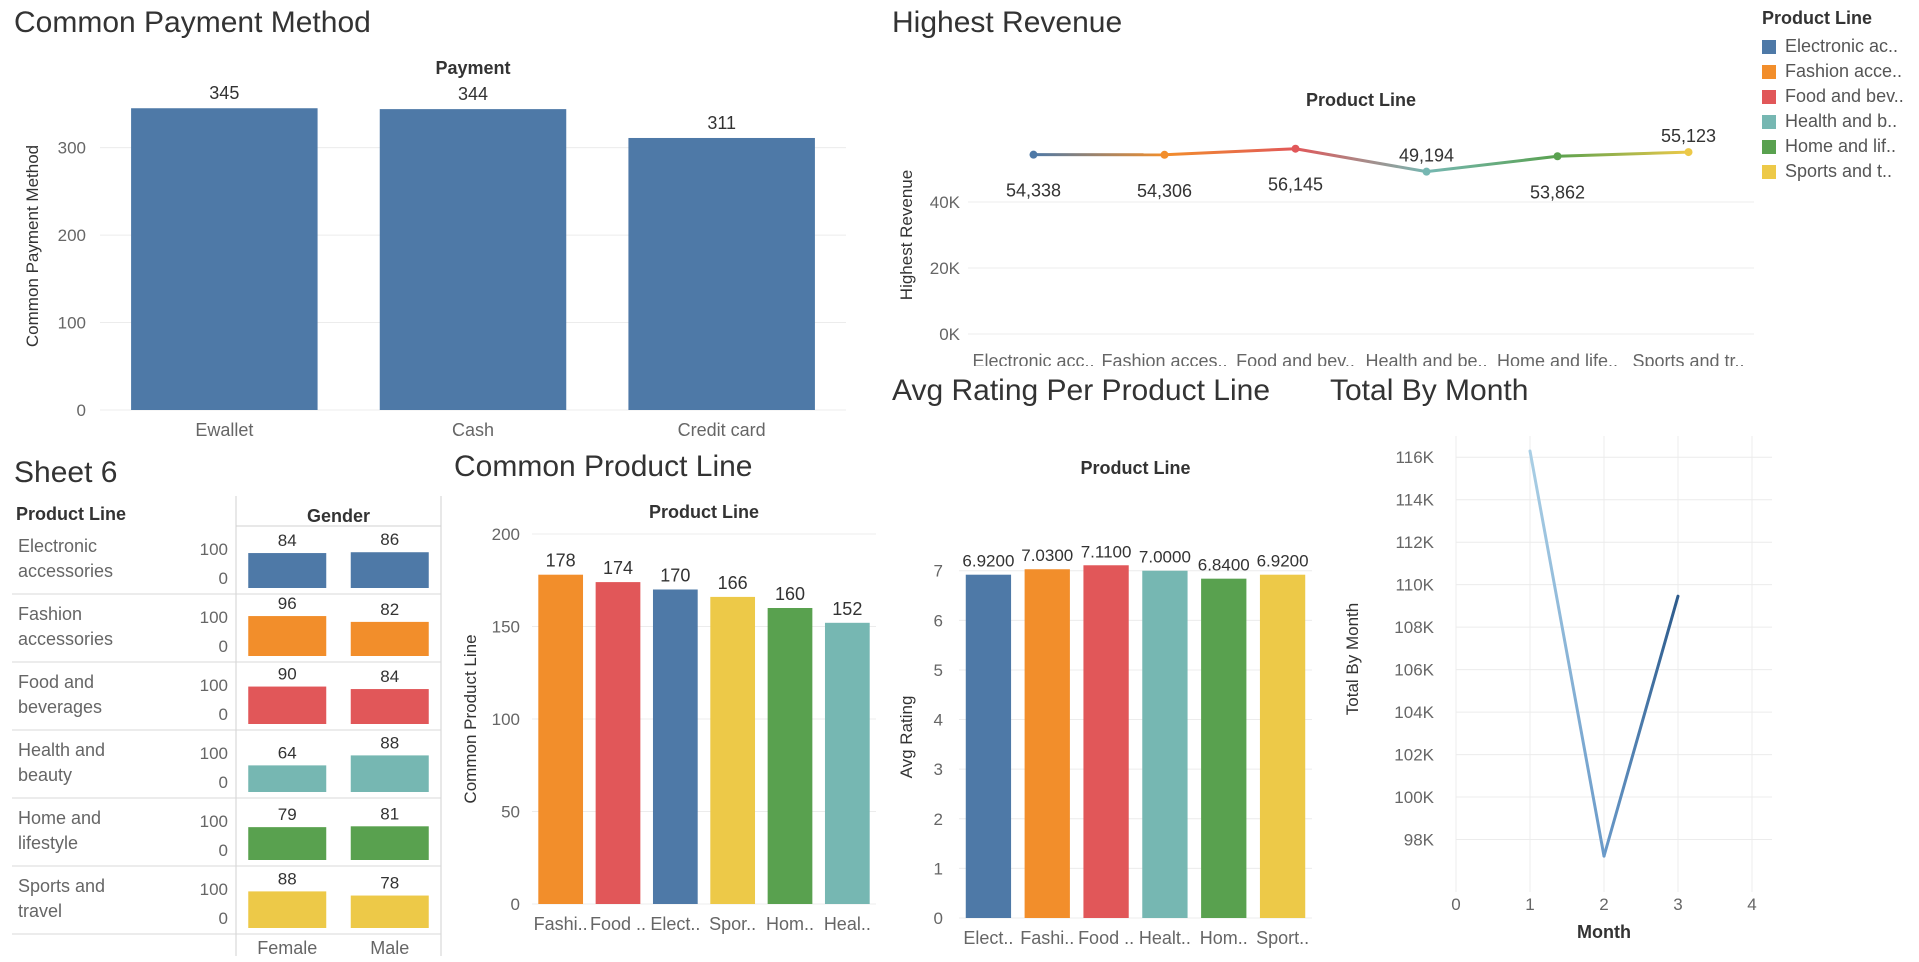  I want to click on row-label: lifestyle, so click(48, 843).